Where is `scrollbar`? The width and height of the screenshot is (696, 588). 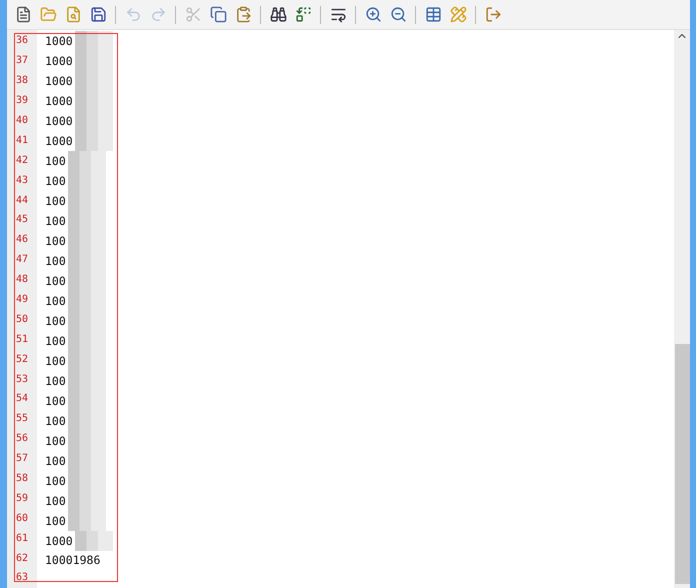
scrollbar is located at coordinates (682, 309).